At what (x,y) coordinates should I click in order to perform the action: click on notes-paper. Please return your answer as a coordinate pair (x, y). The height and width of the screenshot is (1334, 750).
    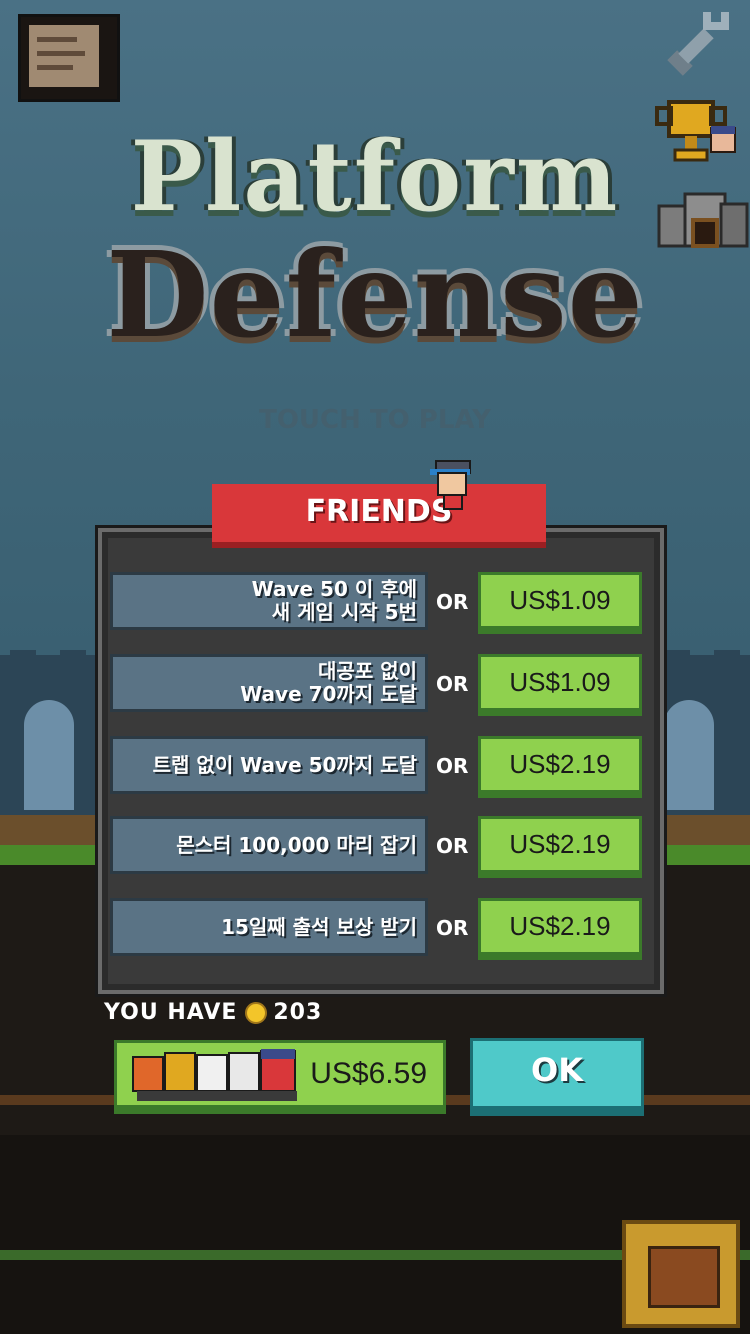
    Looking at the image, I should click on (64, 56).